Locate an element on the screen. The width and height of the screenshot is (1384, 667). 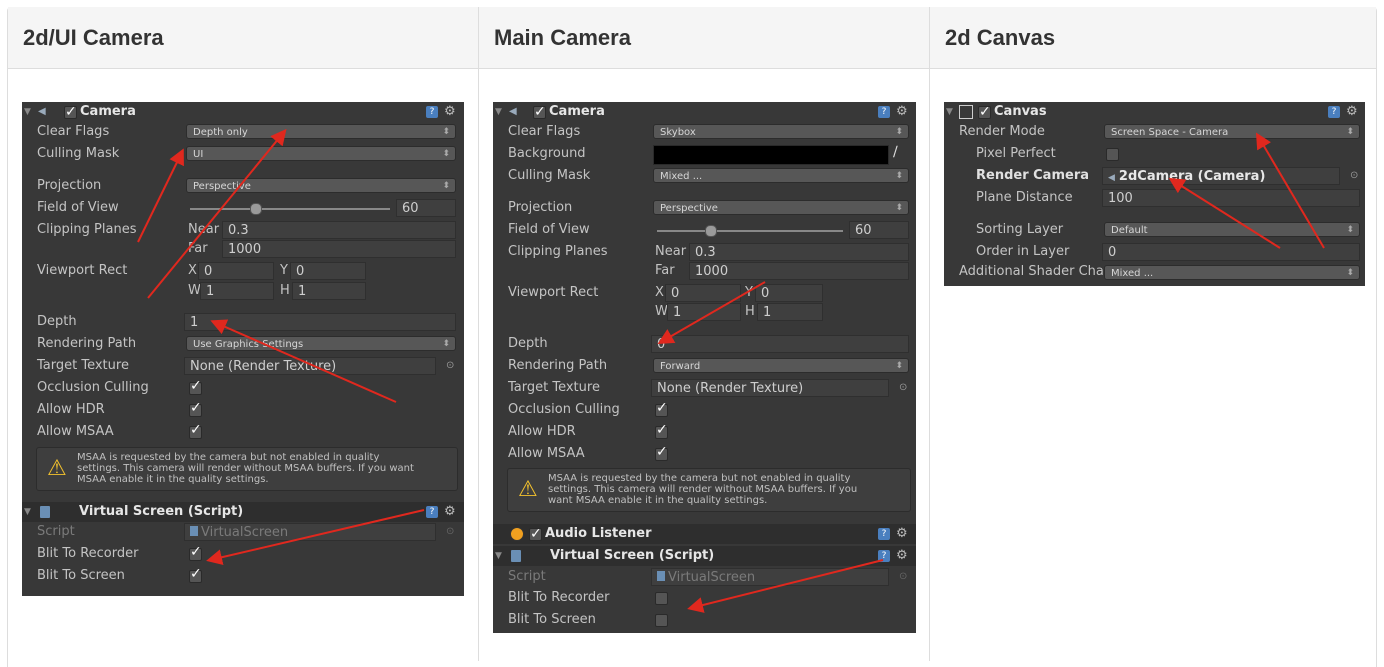
sorting-layer-dropdown: Default is located at coordinates (1232, 229).